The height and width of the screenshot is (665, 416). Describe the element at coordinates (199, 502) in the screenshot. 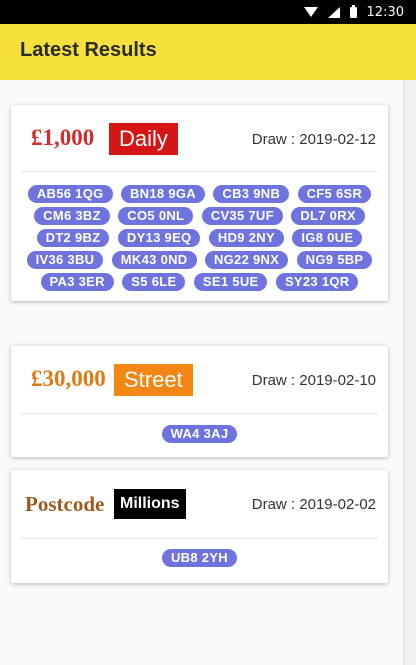

I see `card-header: Postcode Millions Draw : 2019-02-02` at that location.